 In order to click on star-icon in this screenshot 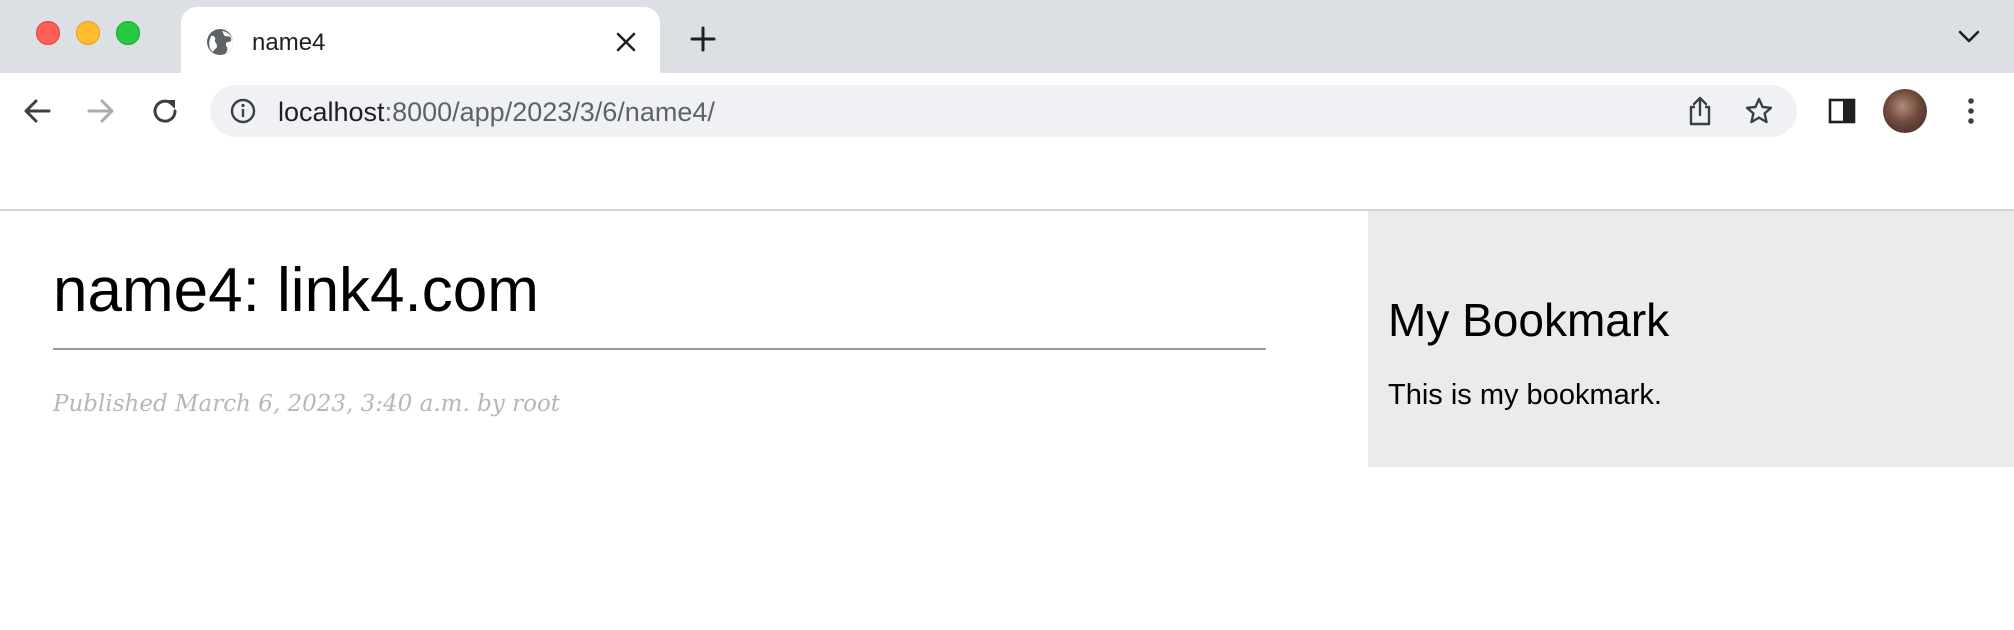, I will do `click(1759, 111)`.